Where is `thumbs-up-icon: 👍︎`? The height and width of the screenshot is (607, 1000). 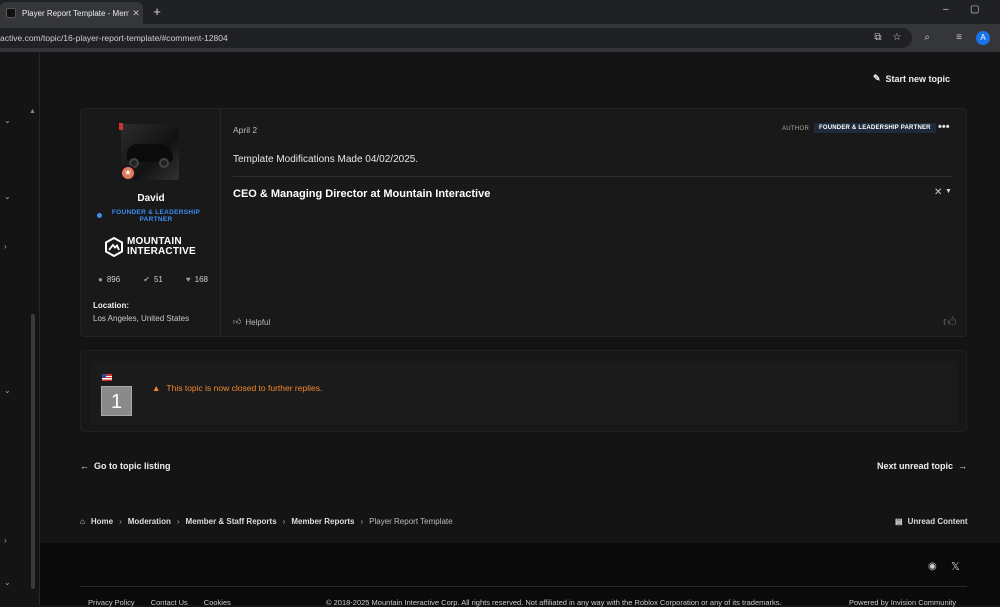
thumbs-up-icon: 👍︎ is located at coordinates (237, 321).